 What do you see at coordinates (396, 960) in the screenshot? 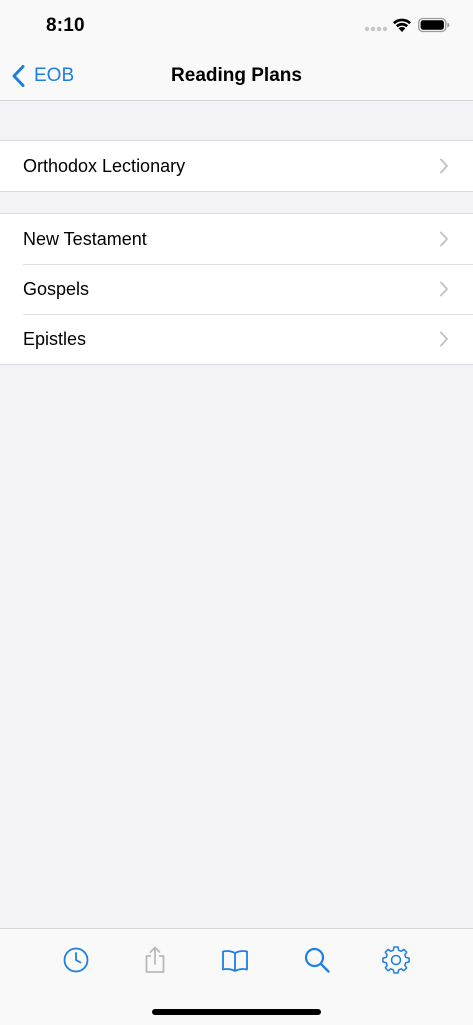
I see `gear-icon` at bounding box center [396, 960].